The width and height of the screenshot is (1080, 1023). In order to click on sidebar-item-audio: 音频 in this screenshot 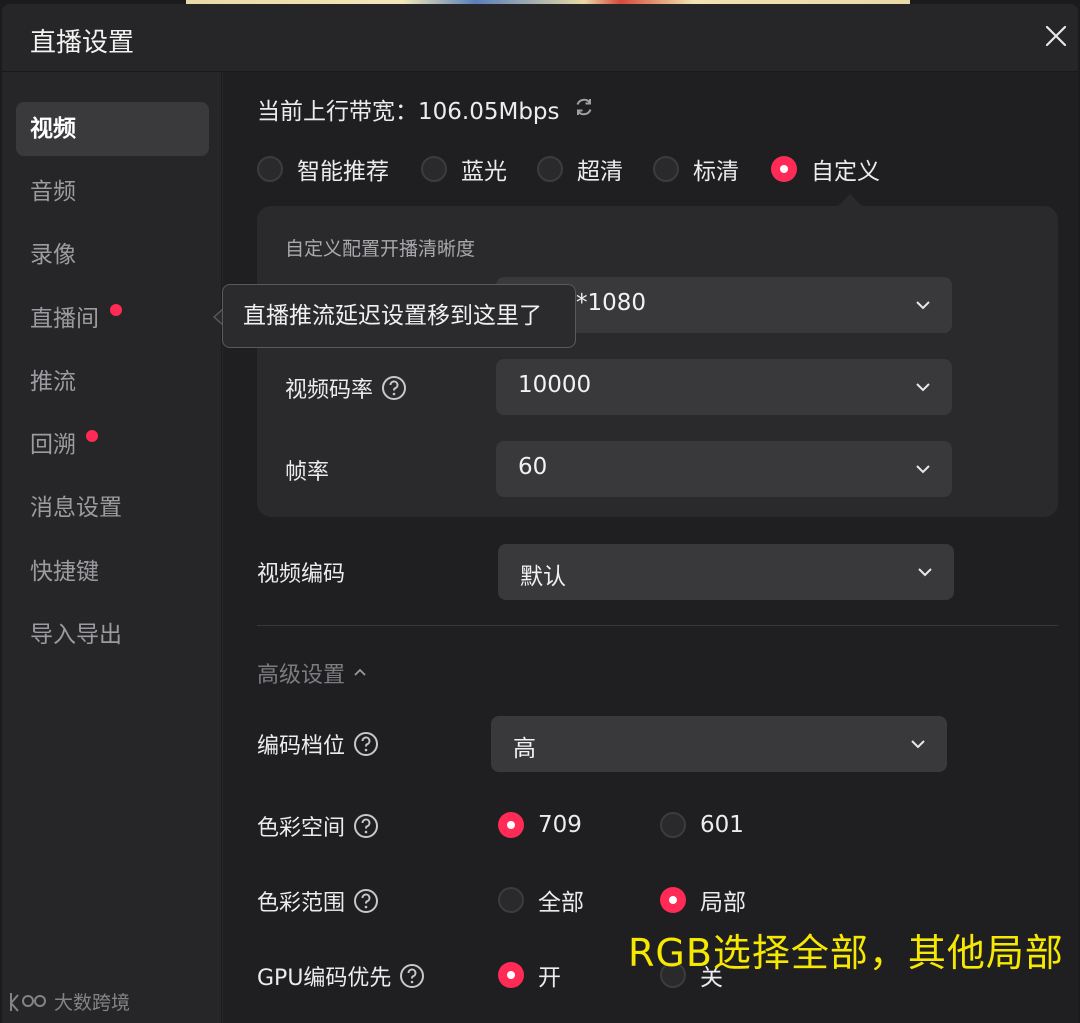, I will do `click(112, 192)`.